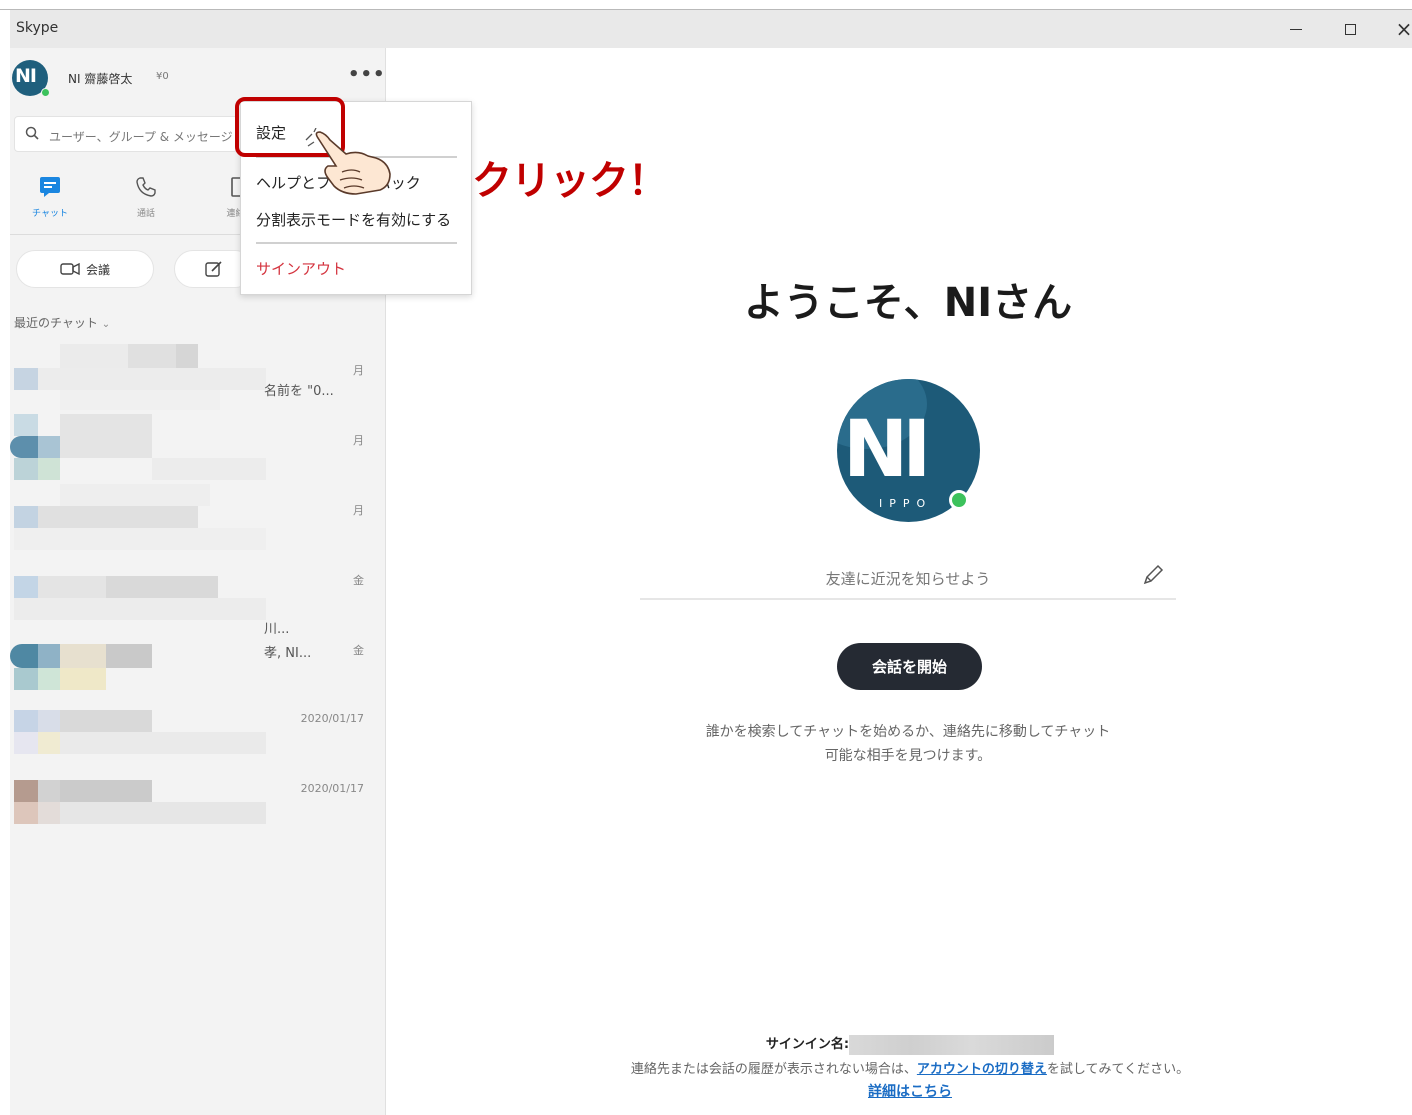 The image size is (1412, 1115). What do you see at coordinates (887, 450) in the screenshot?
I see `avatar-large-letters: NI` at bounding box center [887, 450].